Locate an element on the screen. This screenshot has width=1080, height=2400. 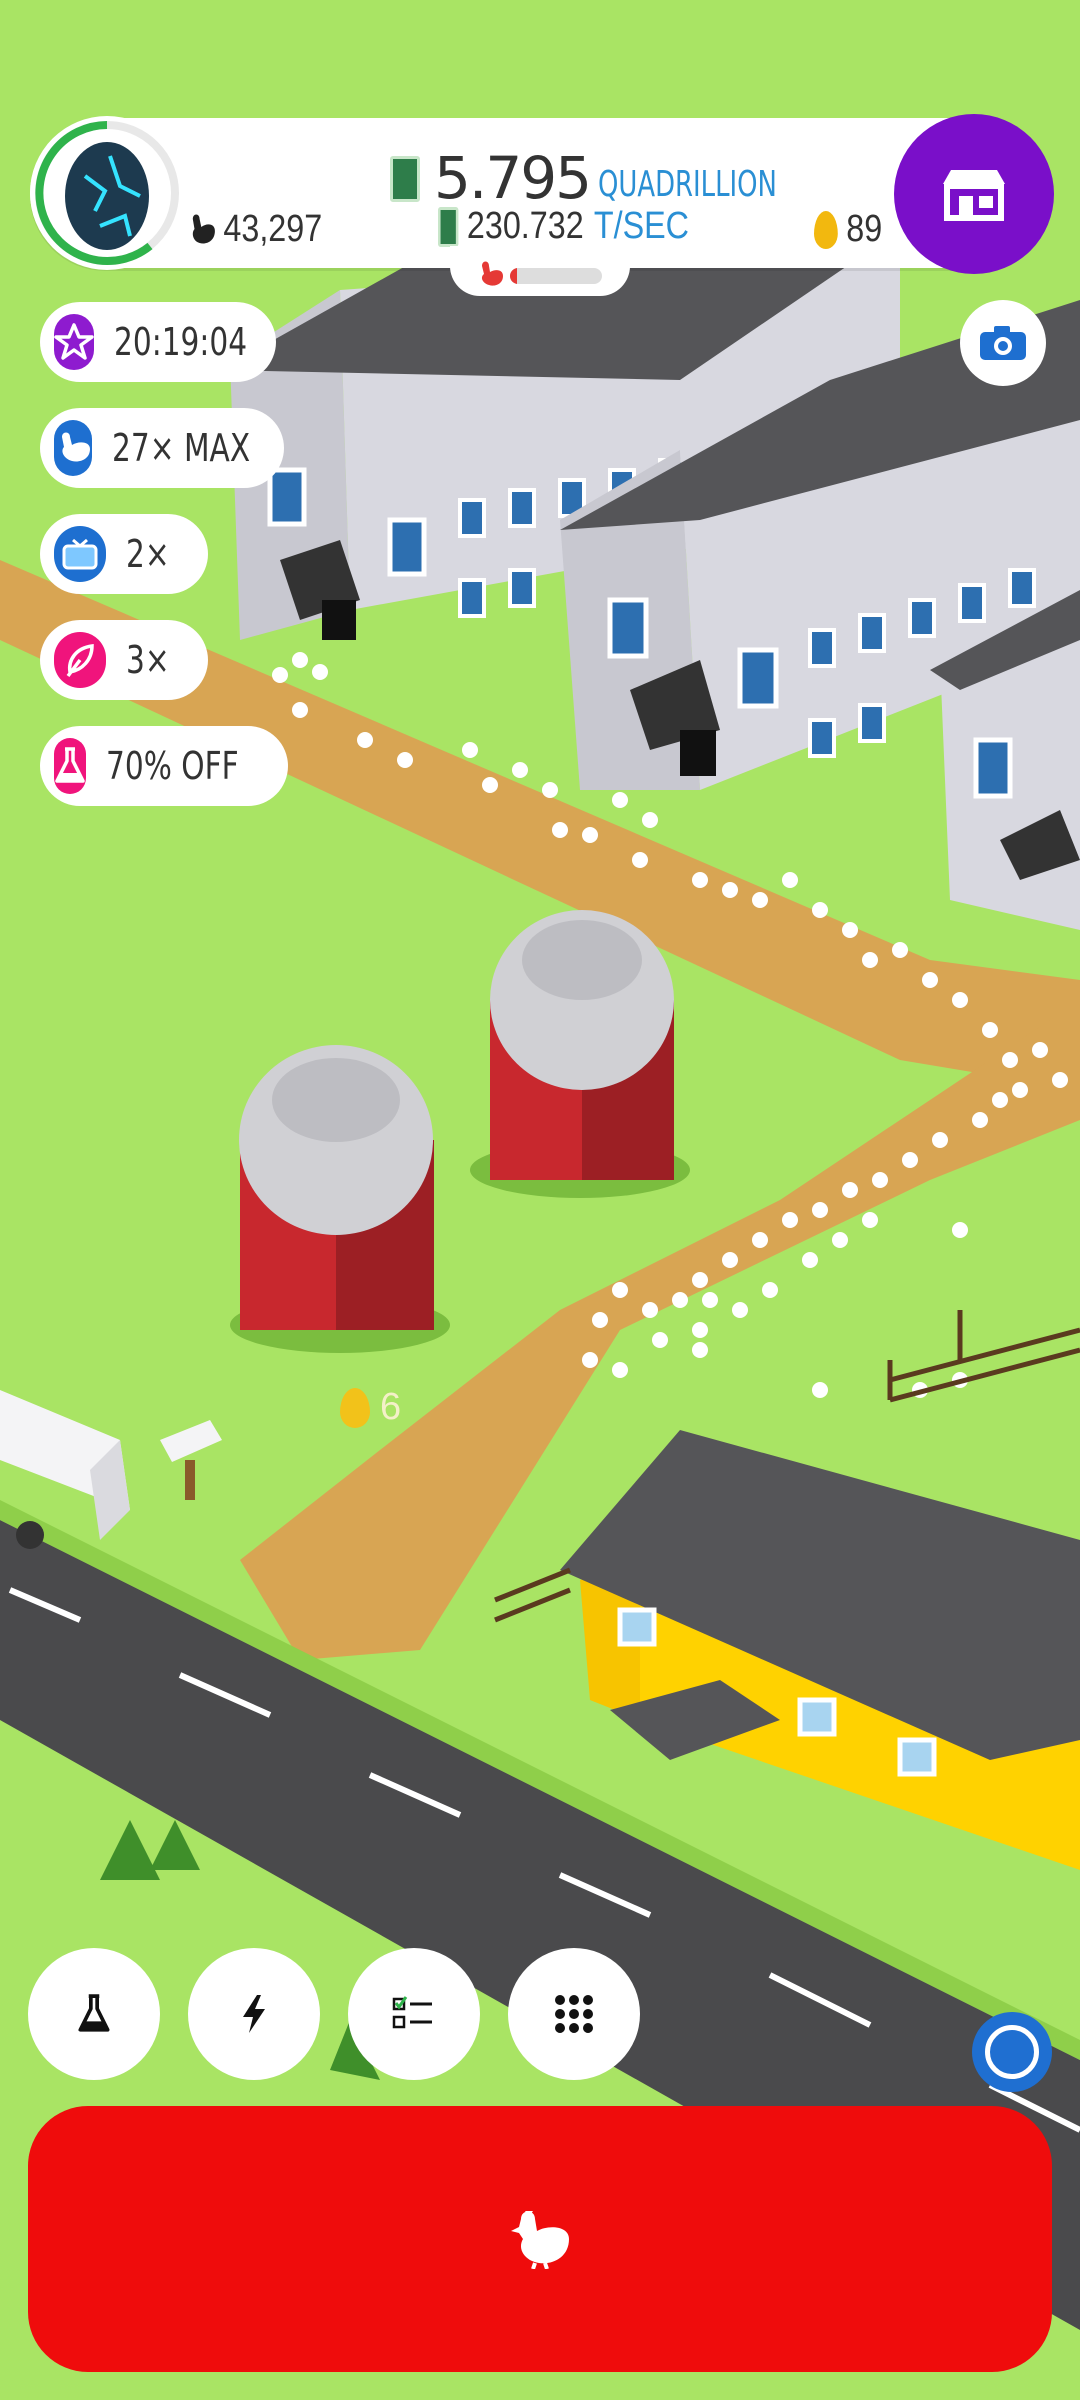
boost-timer: 20:19:04 is located at coordinates (158, 342).